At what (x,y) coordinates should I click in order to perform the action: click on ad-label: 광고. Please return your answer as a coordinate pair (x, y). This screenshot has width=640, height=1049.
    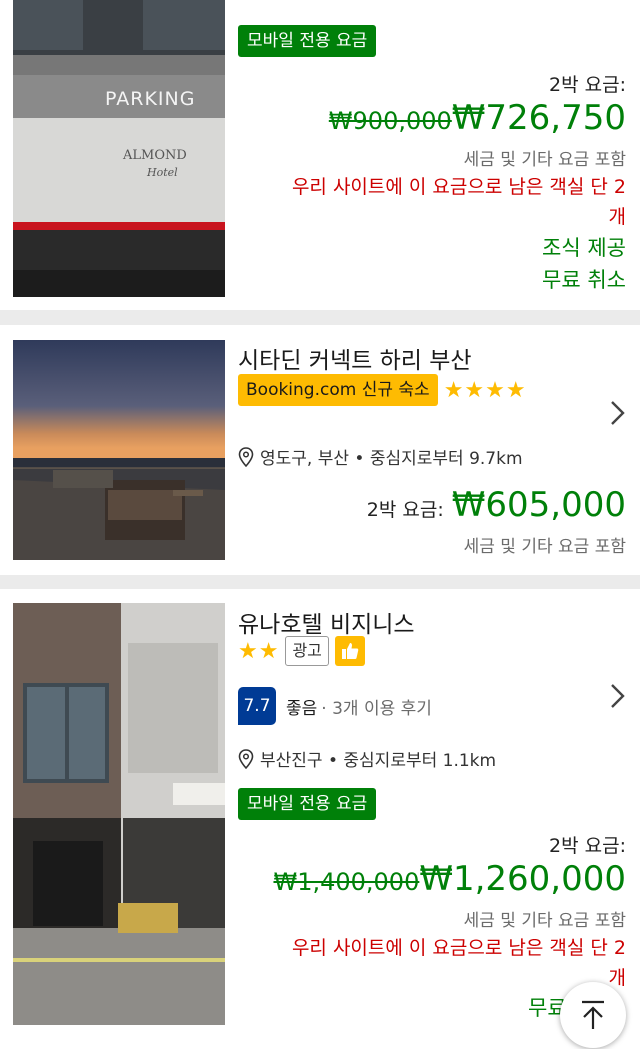
    Looking at the image, I should click on (307, 651).